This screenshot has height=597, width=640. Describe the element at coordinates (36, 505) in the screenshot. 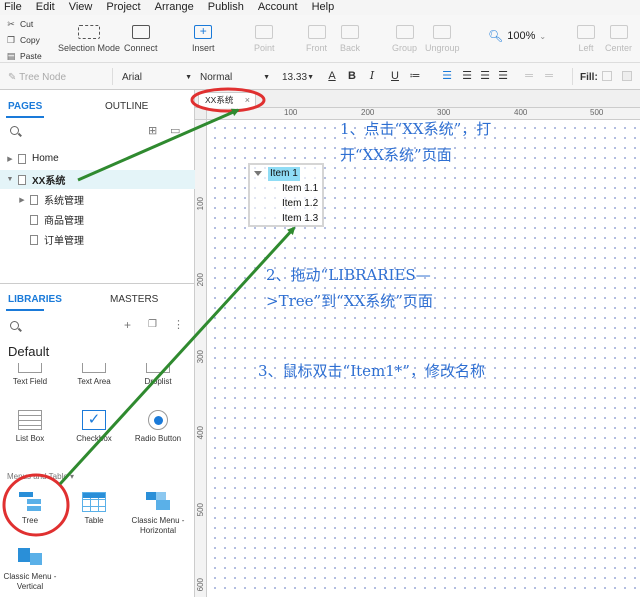

I see `highlight-circle-tree-widget` at that location.